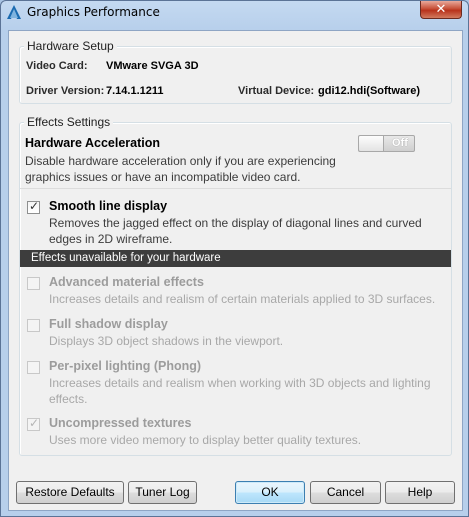 This screenshot has height=517, width=469. I want to click on window-title: Graphics Performance, so click(93, 12).